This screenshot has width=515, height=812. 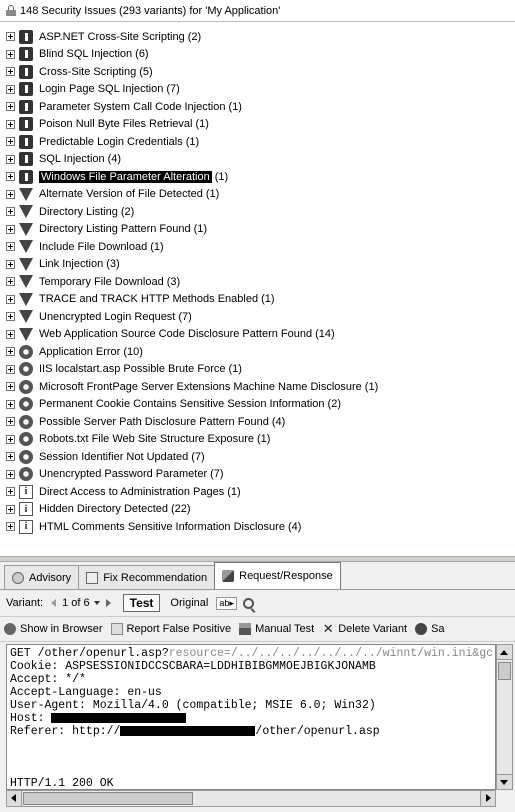 What do you see at coordinates (421, 629) in the screenshot?
I see `check-icon` at bounding box center [421, 629].